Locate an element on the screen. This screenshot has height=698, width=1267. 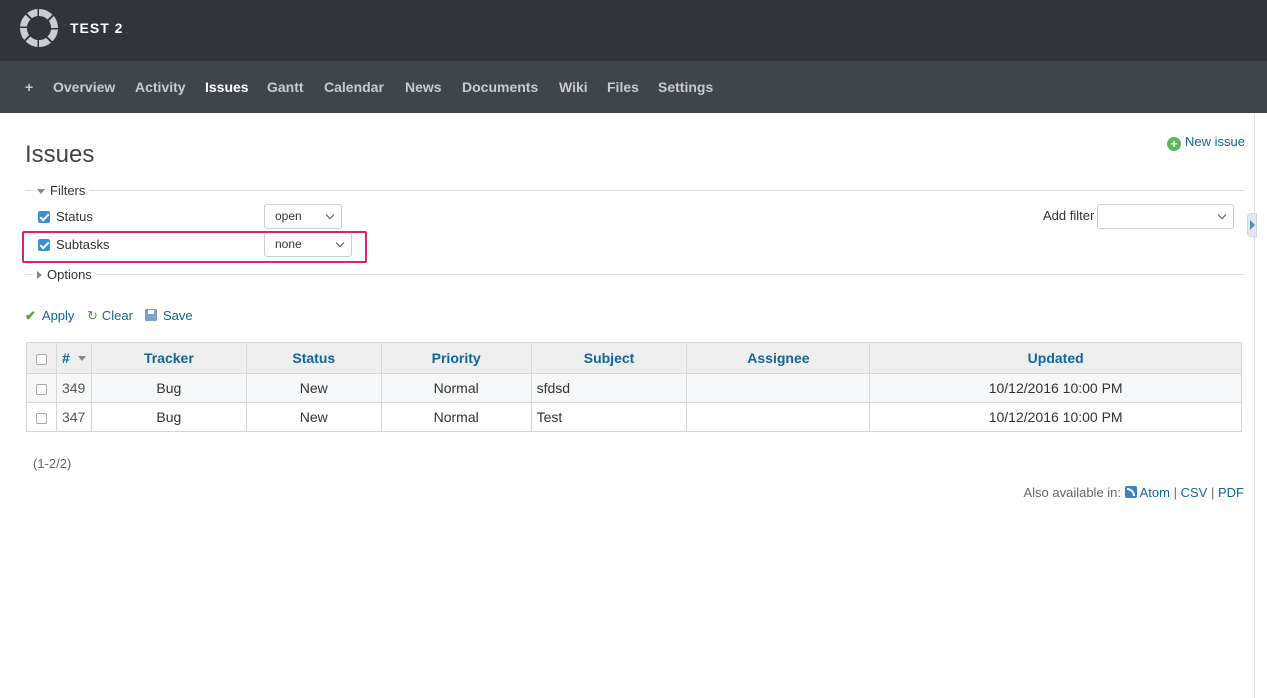
column-header-subject: Subject is located at coordinates (609, 358).